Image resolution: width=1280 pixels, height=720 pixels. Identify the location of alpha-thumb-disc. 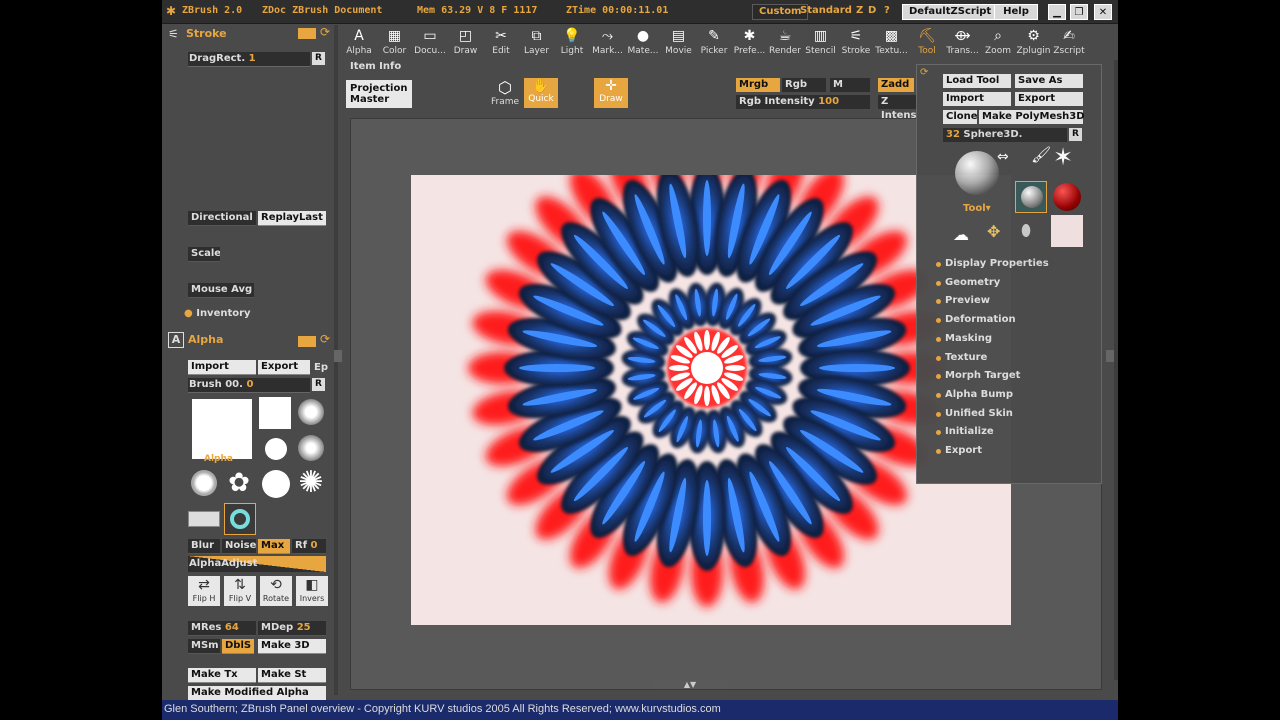
(276, 484).